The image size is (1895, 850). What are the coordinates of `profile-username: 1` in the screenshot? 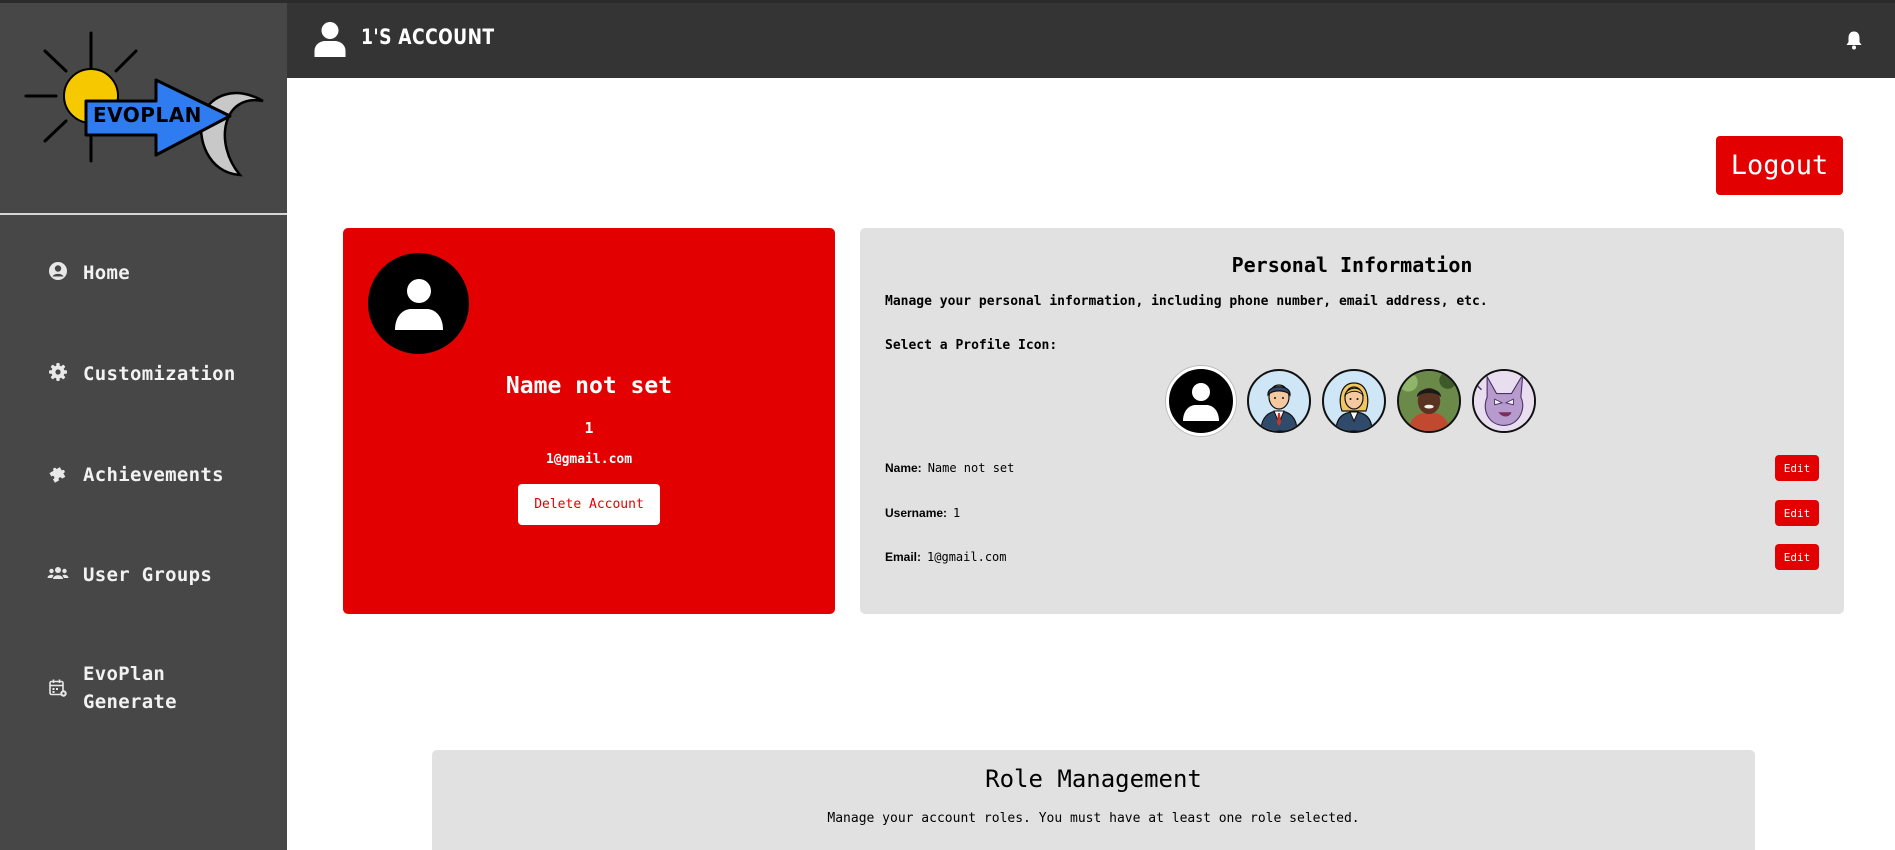 It's located at (589, 428).